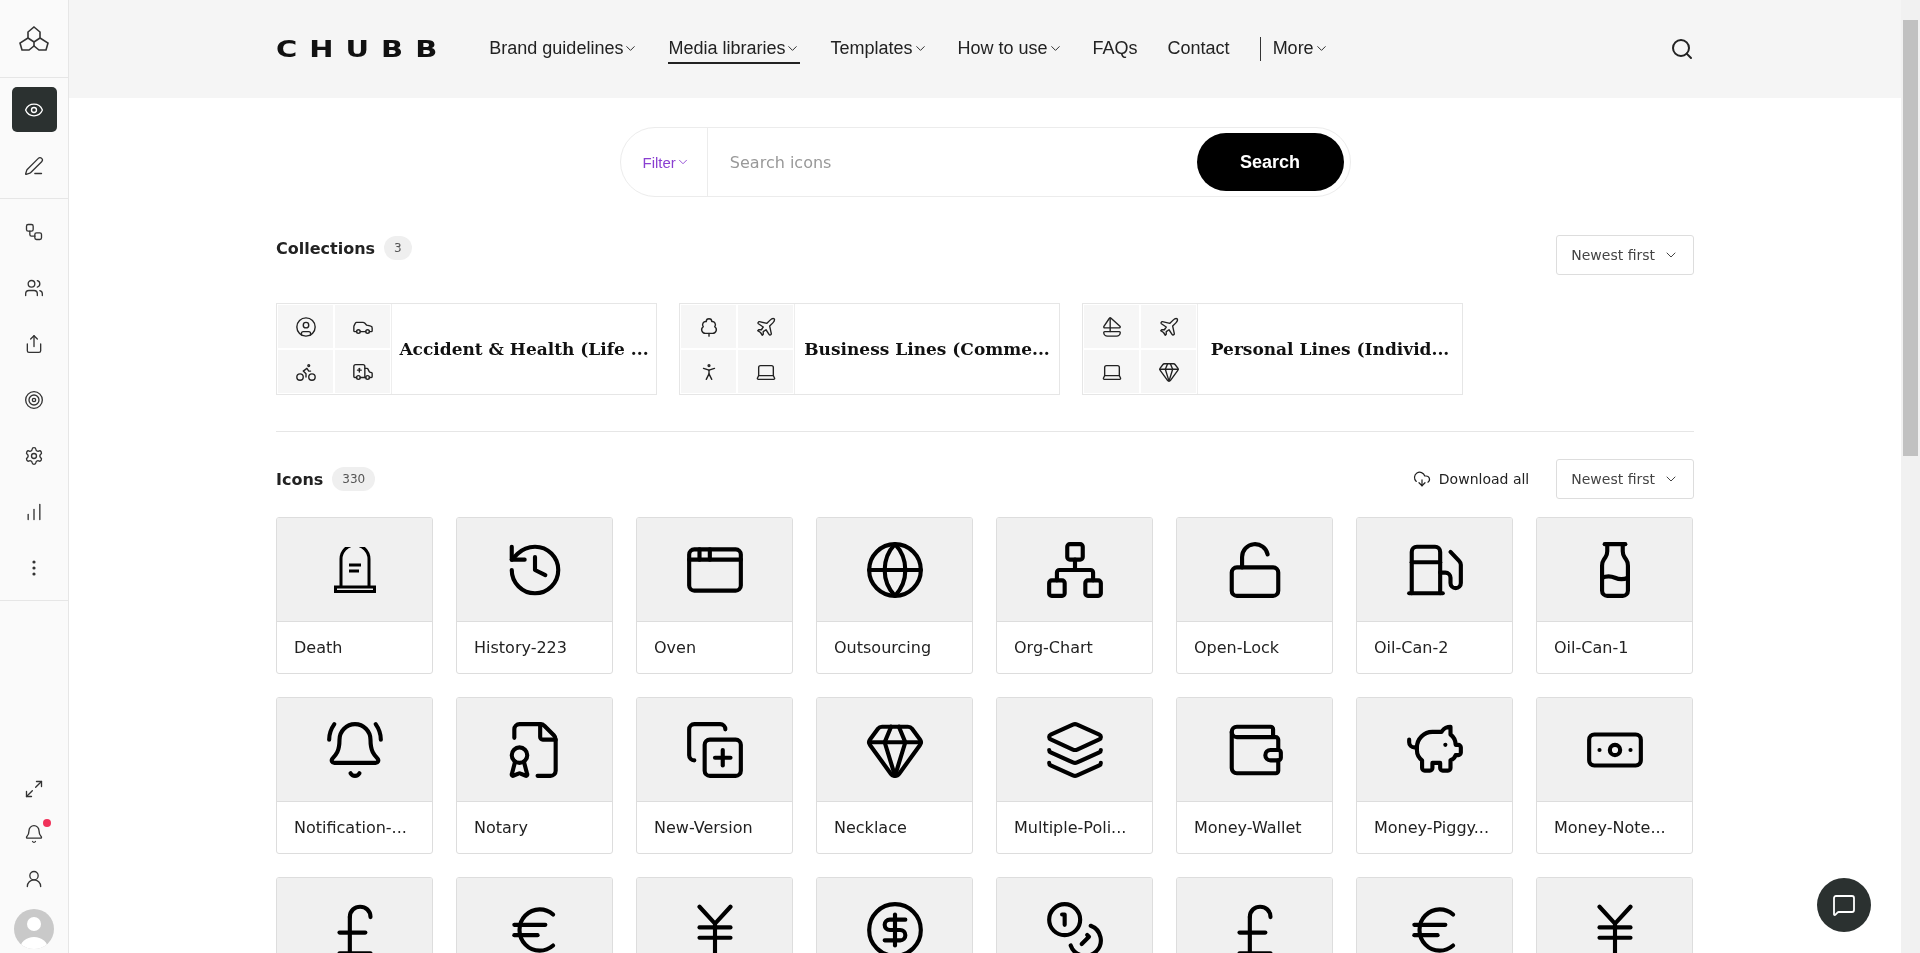  Describe the element at coordinates (714, 595) in the screenshot. I see `icon-card: Oven` at that location.